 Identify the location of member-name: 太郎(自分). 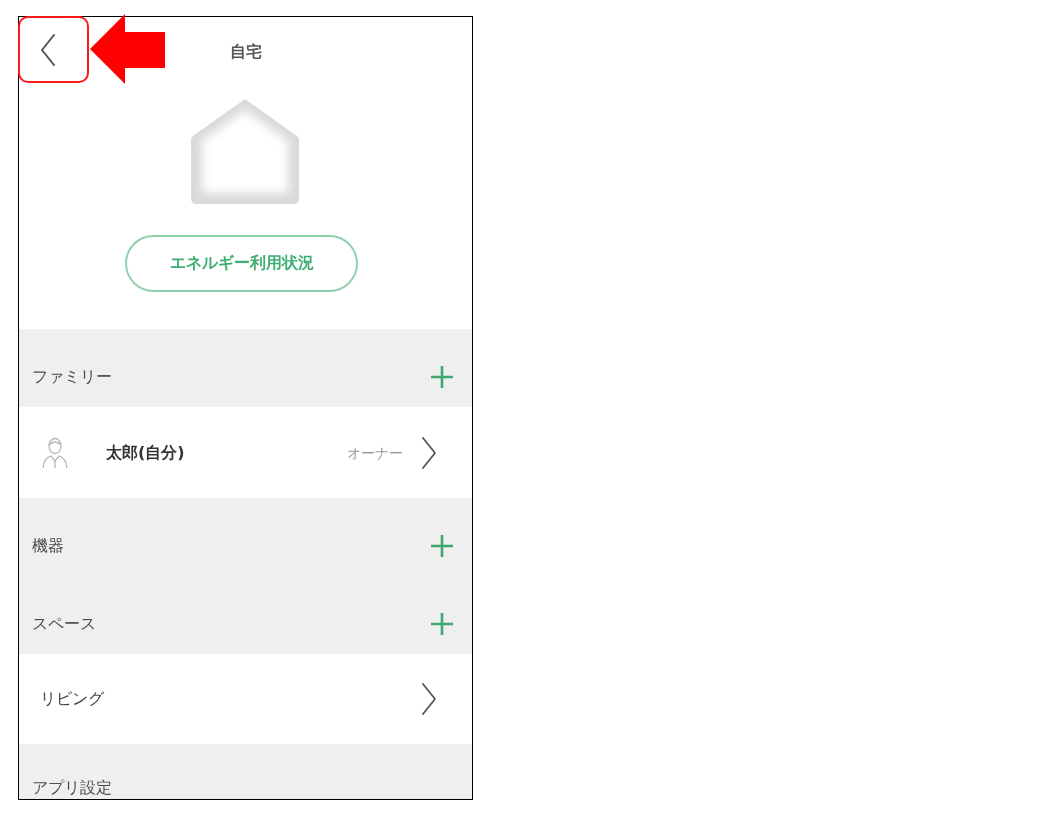
(145, 452).